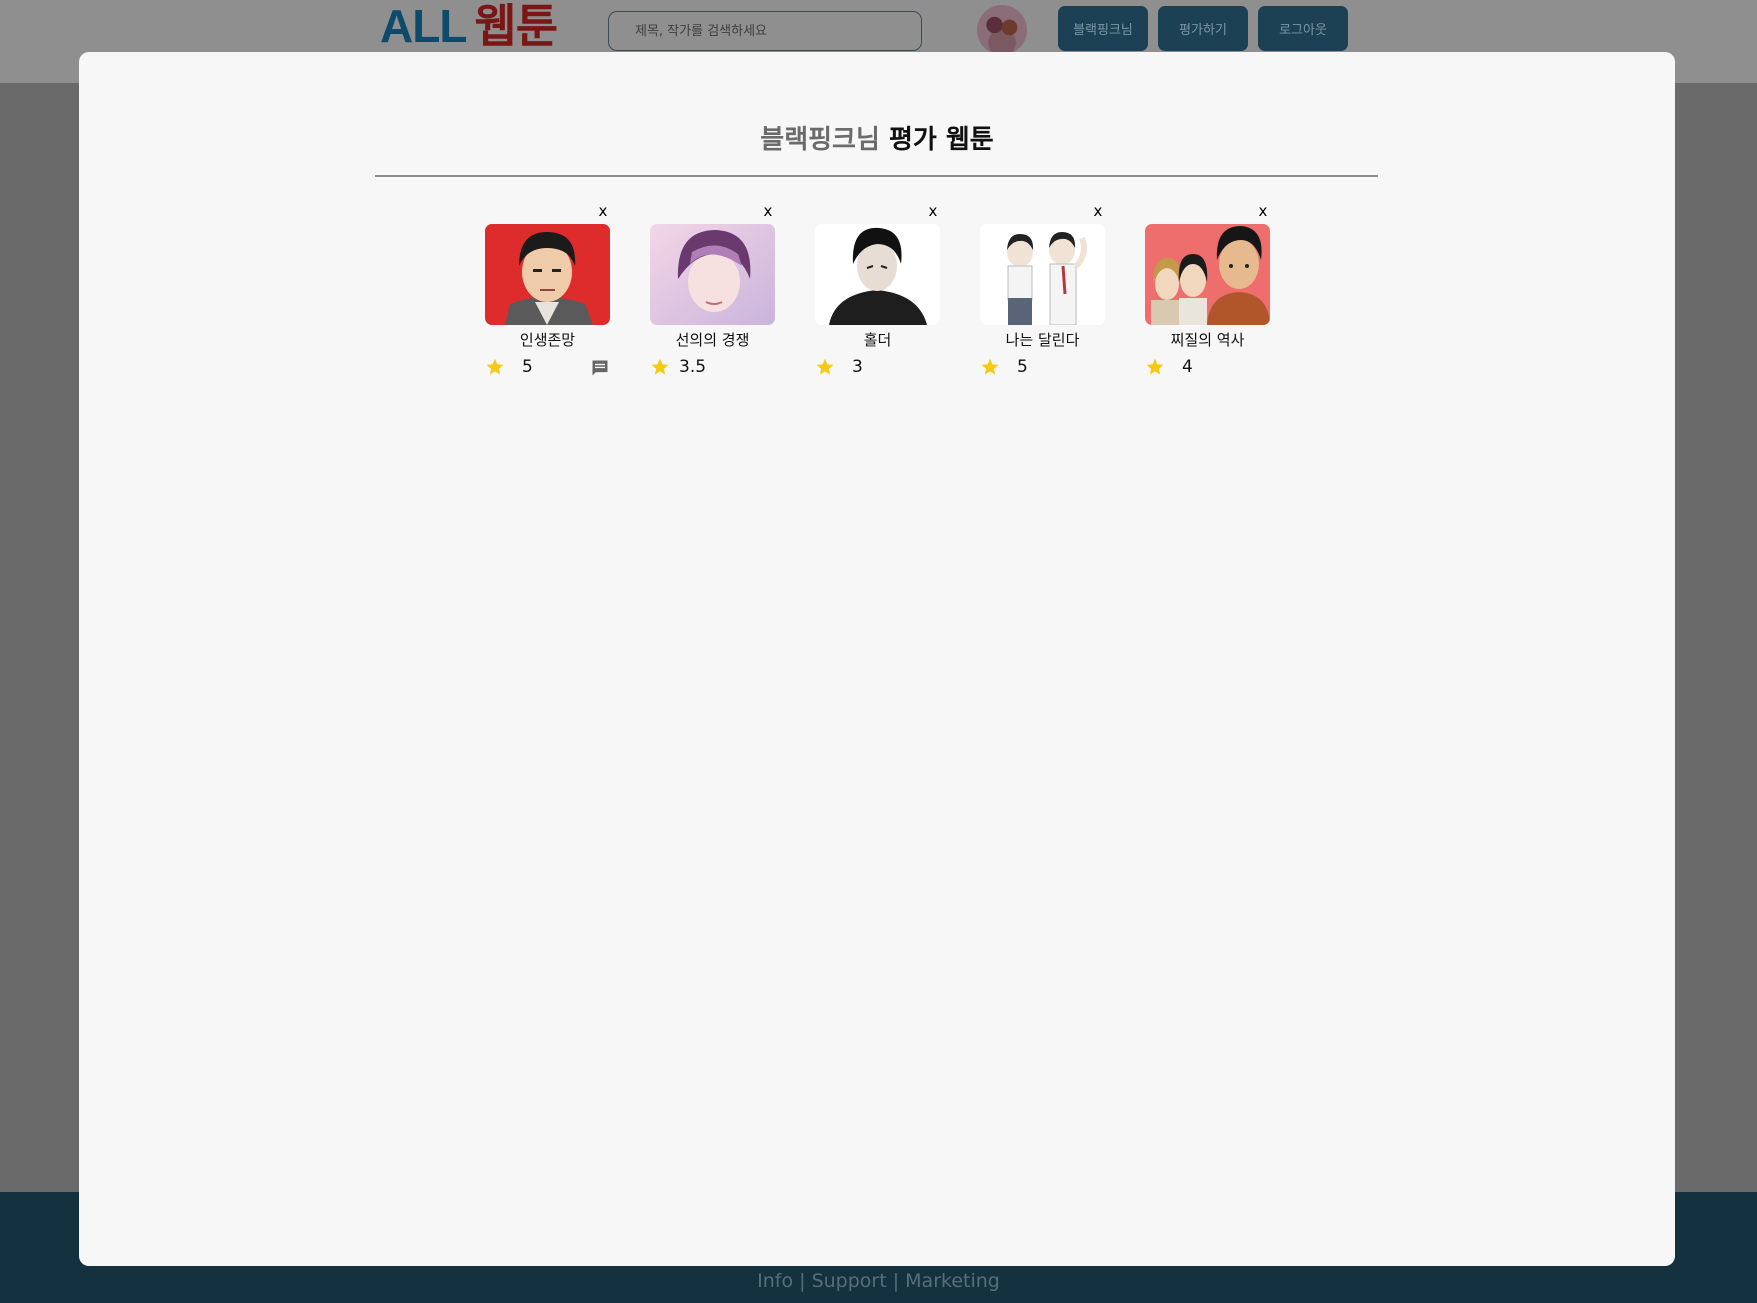  Describe the element at coordinates (820, 140) in the screenshot. I see `modal-title-user: 블랙핑크님` at that location.